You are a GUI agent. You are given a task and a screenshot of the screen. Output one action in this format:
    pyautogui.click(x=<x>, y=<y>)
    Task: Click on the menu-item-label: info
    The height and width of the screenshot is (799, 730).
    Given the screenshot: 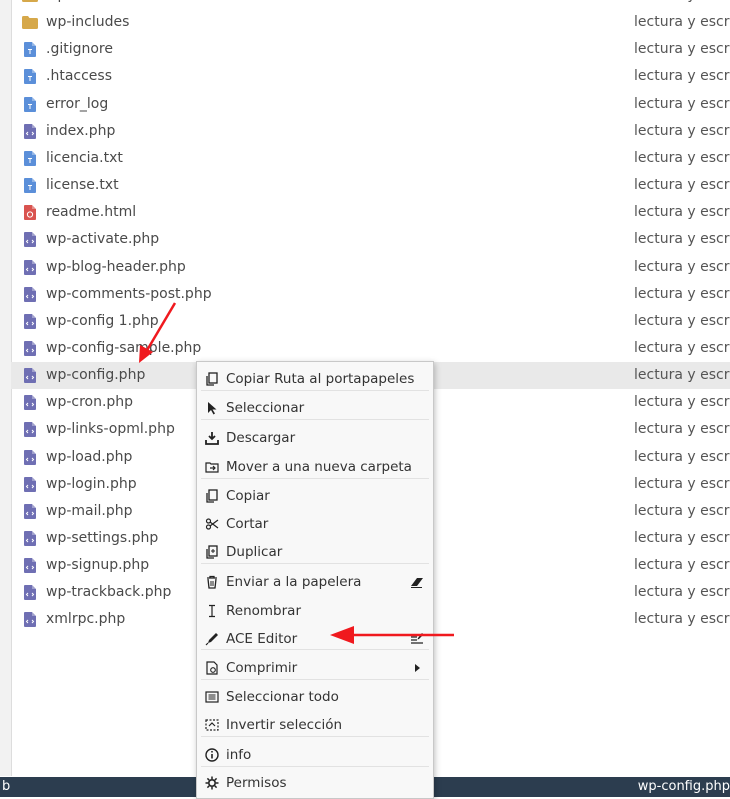 What is the action you would take?
    pyautogui.click(x=239, y=755)
    